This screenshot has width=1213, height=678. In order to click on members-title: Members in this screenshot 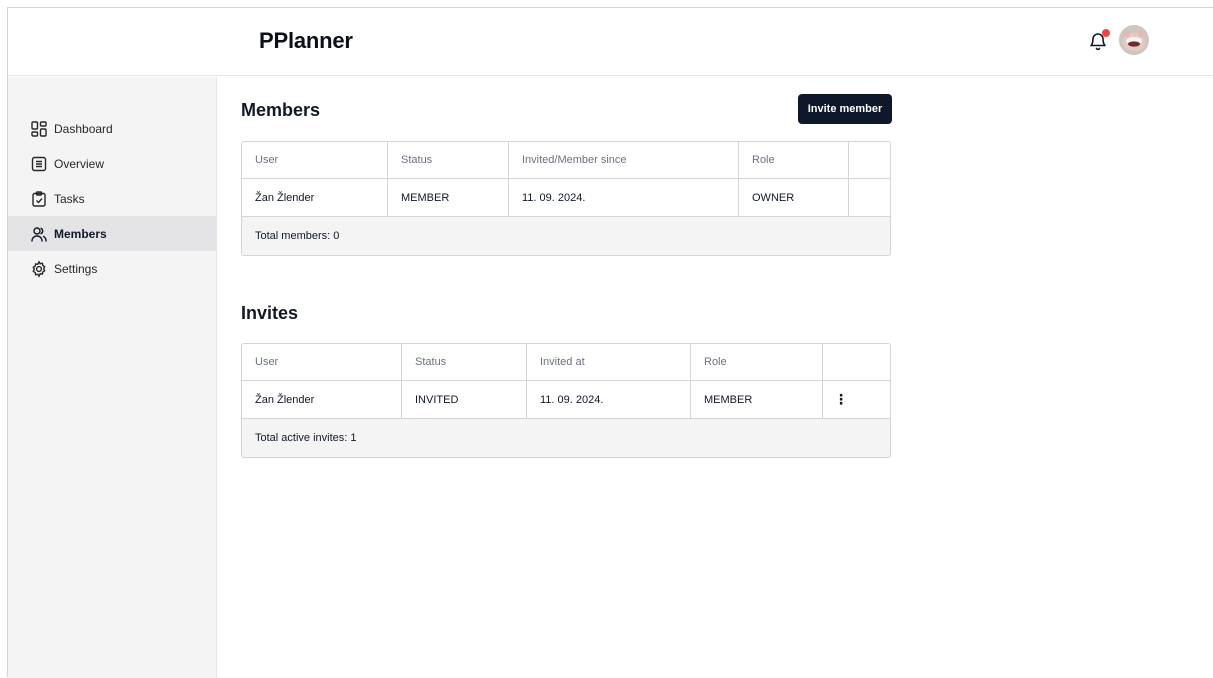, I will do `click(281, 110)`.